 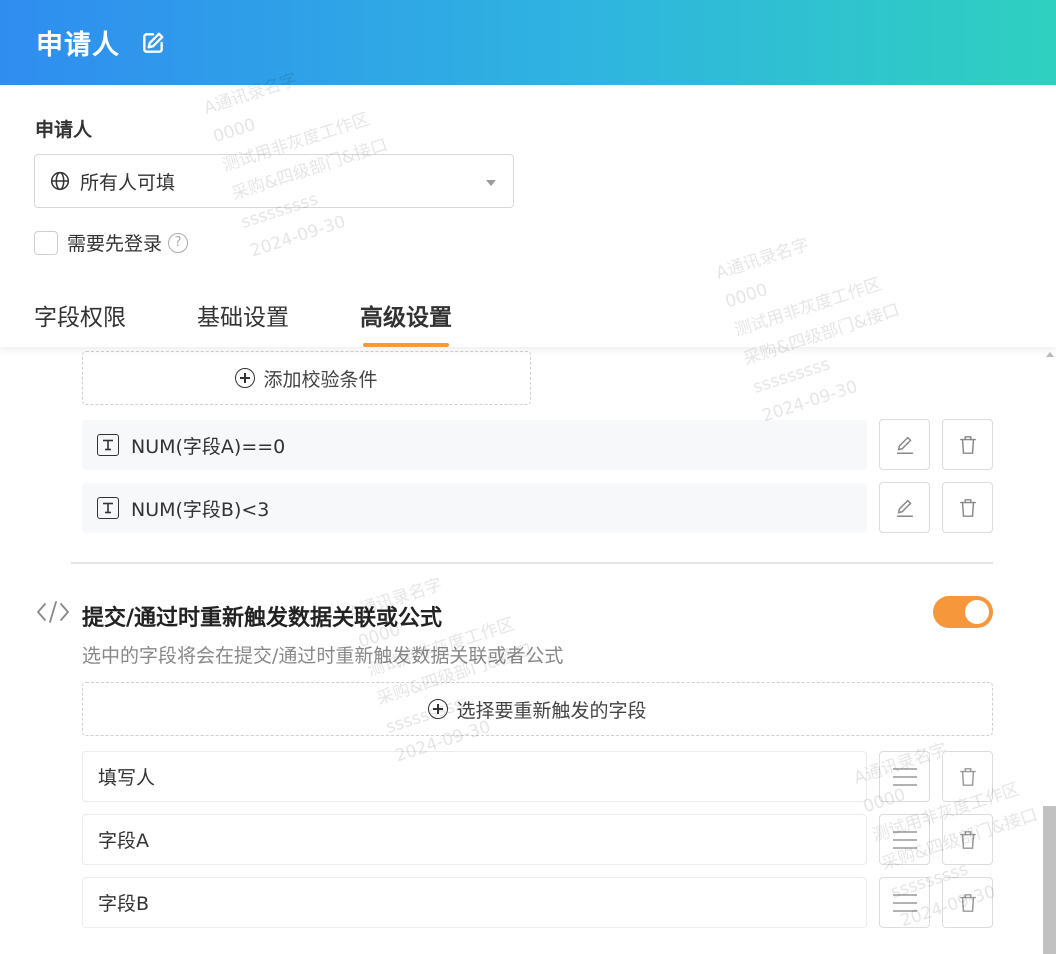 I want to click on retrigger-field-row: 填写人, so click(x=474, y=776).